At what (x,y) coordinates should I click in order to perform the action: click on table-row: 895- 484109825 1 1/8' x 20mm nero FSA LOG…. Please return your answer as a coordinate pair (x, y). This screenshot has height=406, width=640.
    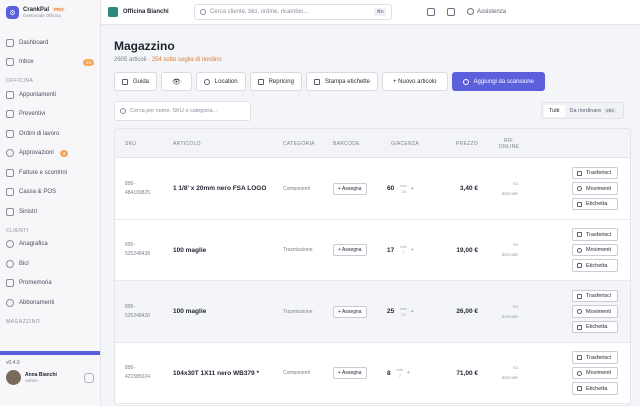
    Looking at the image, I should click on (372, 189).